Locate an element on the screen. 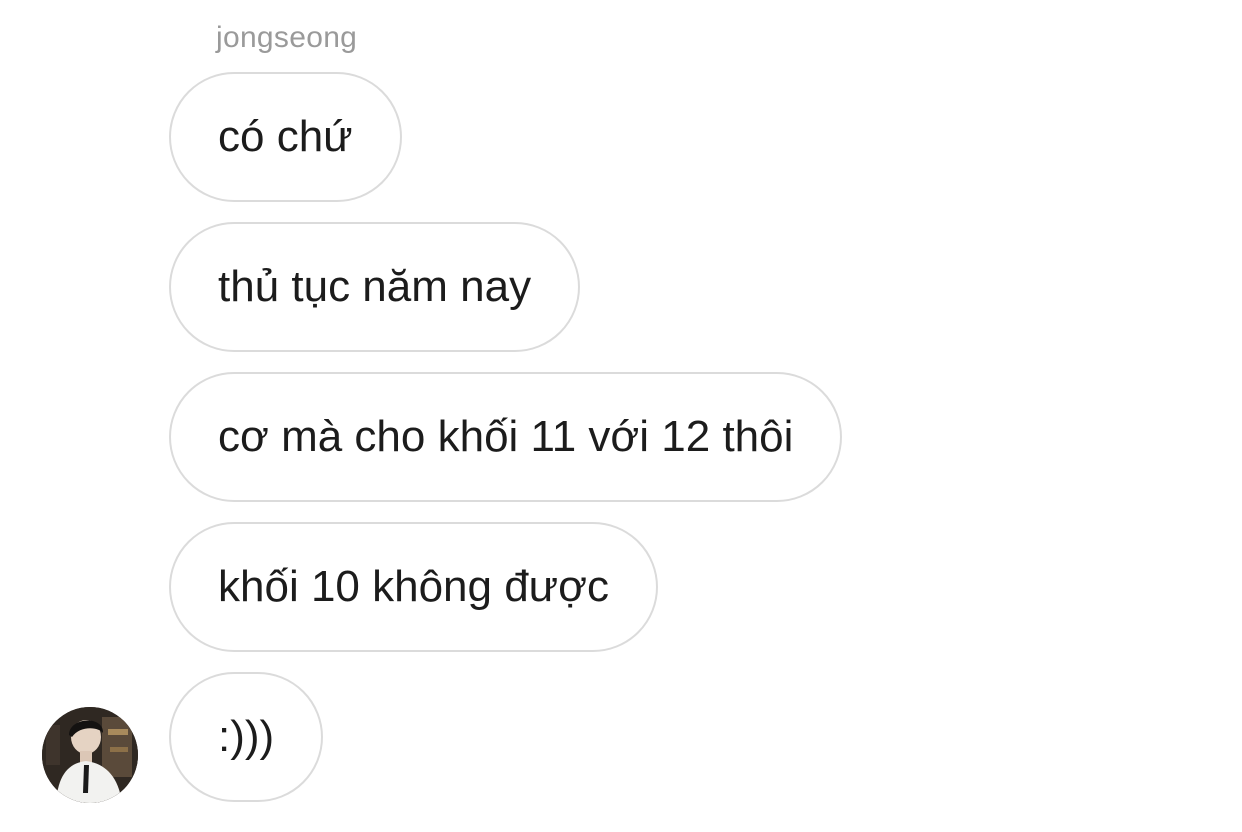 Image resolution: width=1242 pixels, height=832 pixels. sender-avatar is located at coordinates (90, 755).